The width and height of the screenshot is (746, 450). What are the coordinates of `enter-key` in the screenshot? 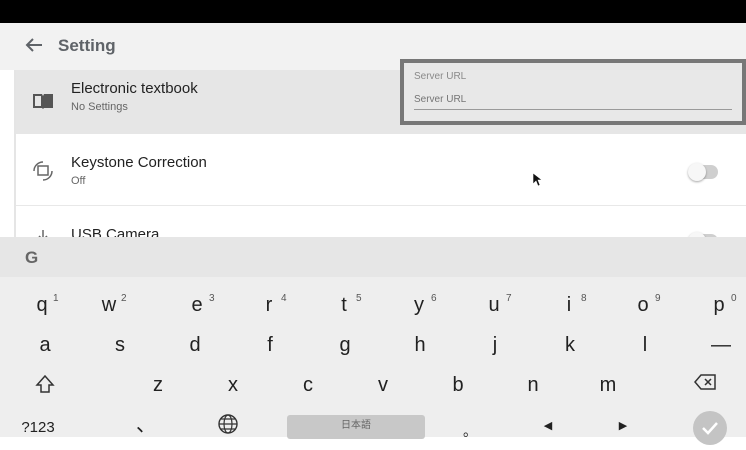 It's located at (710, 428).